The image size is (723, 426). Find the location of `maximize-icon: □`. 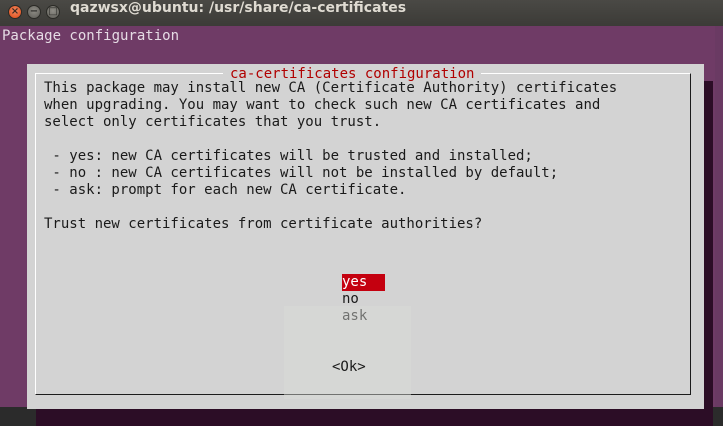

maximize-icon: □ is located at coordinates (53, 11).